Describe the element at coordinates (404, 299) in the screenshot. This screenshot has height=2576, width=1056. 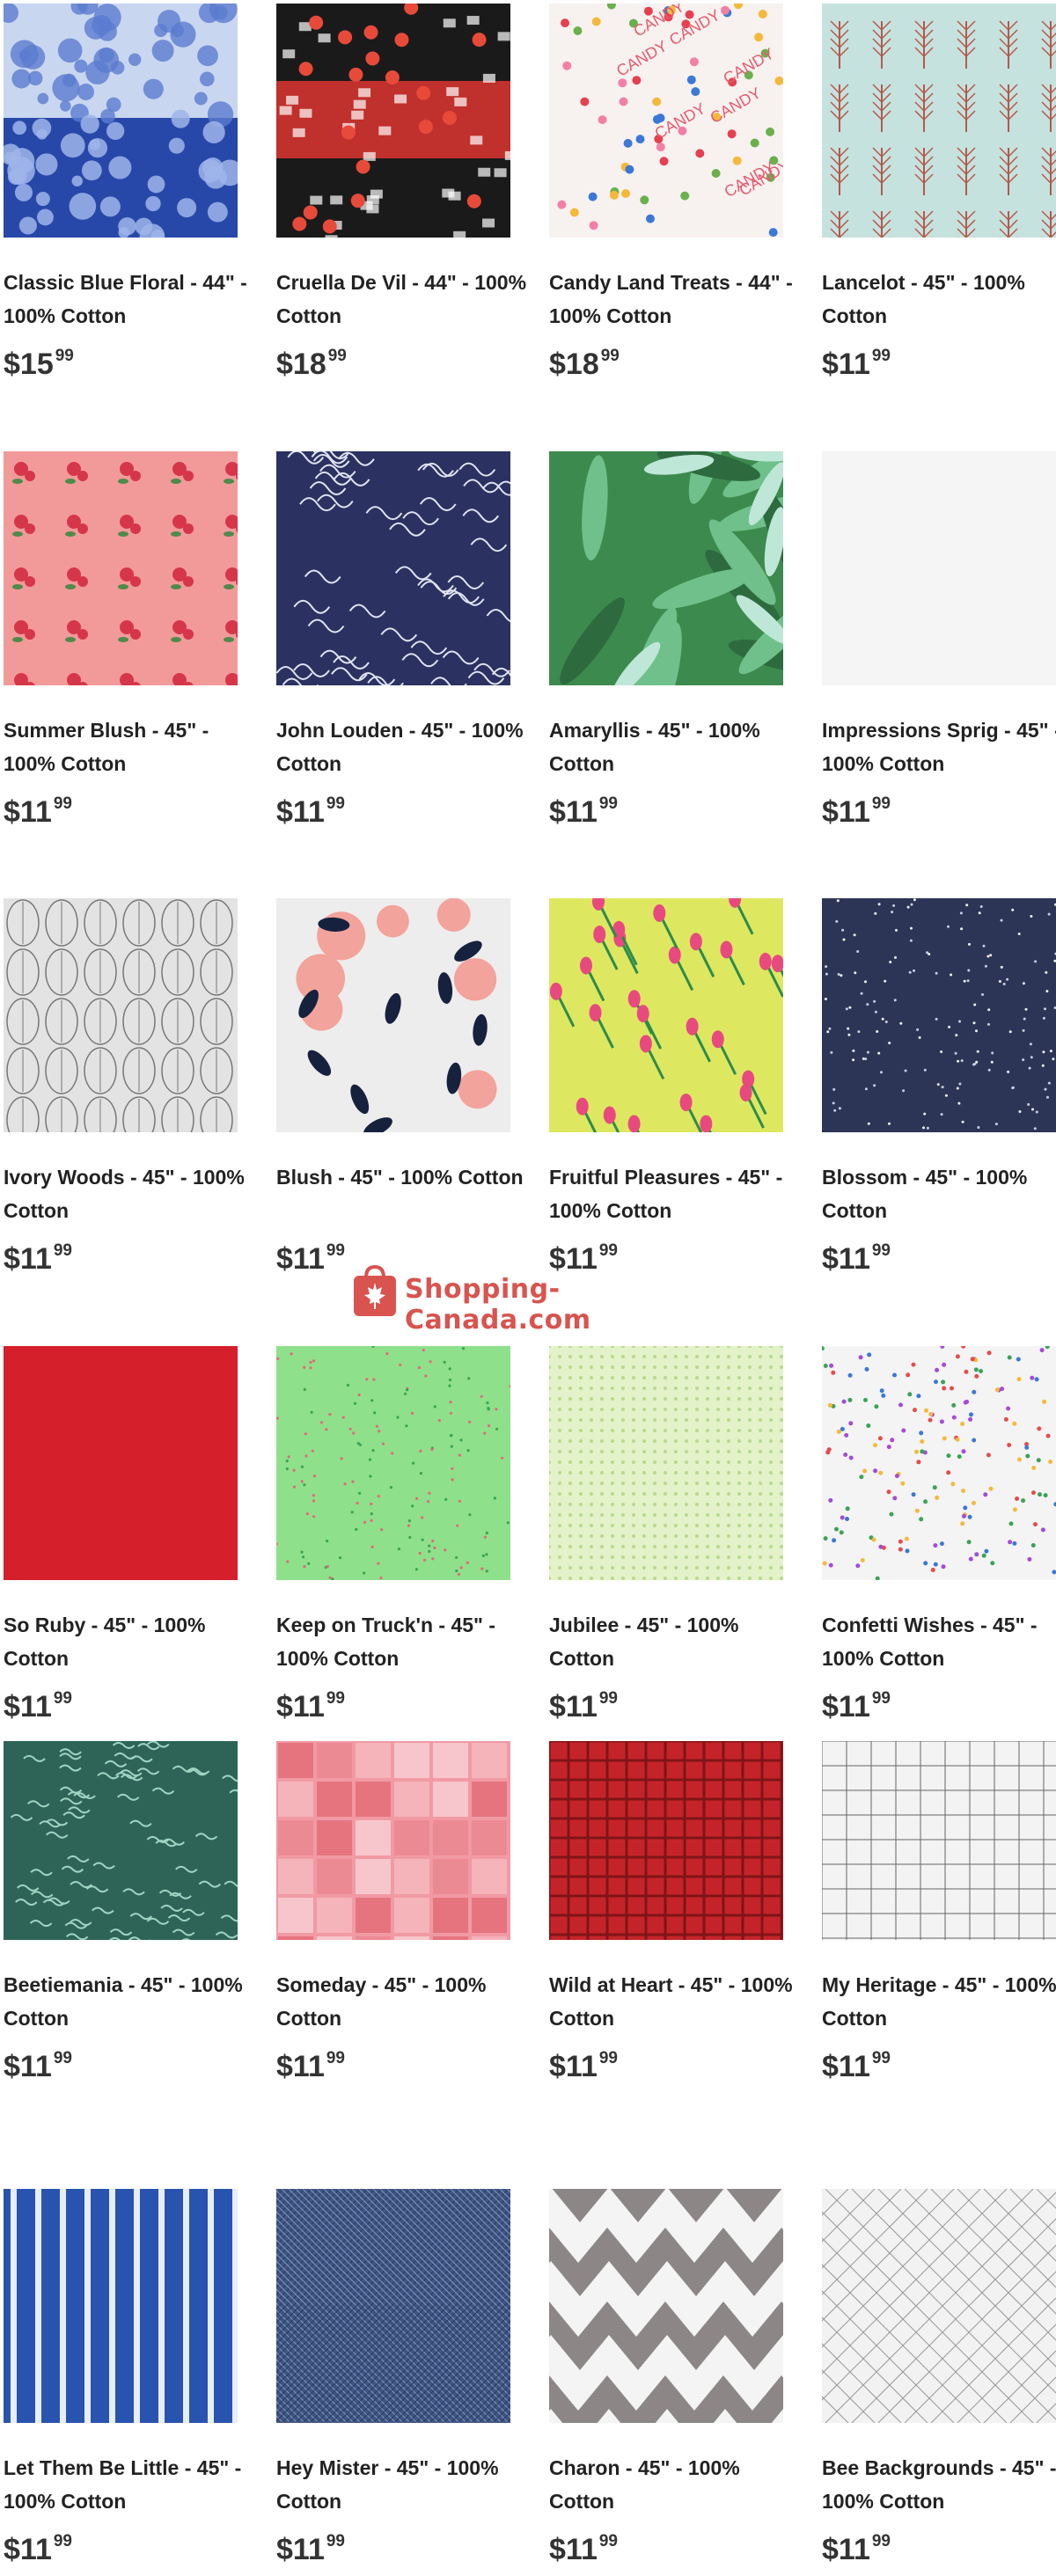
I see `product-name: Cruella De Vil - 44" - 100% Cotton` at that location.